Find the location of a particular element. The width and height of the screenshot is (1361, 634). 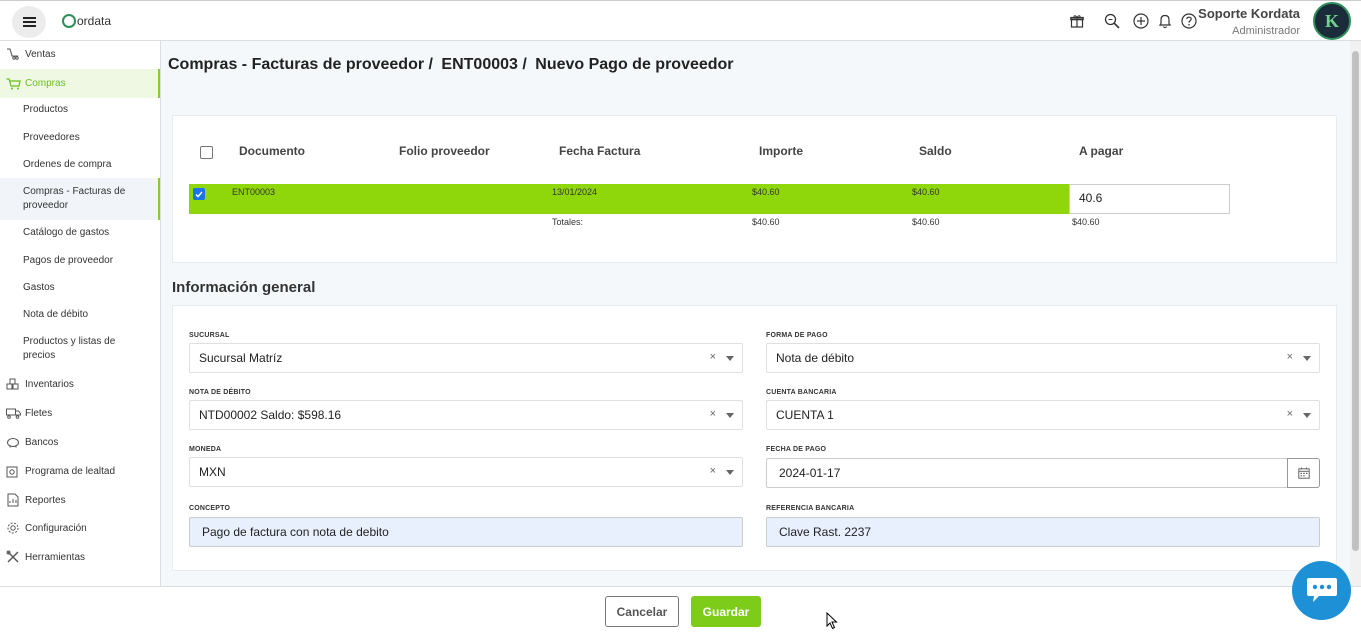

cell-fecha: 13/01/2024 is located at coordinates (575, 192).